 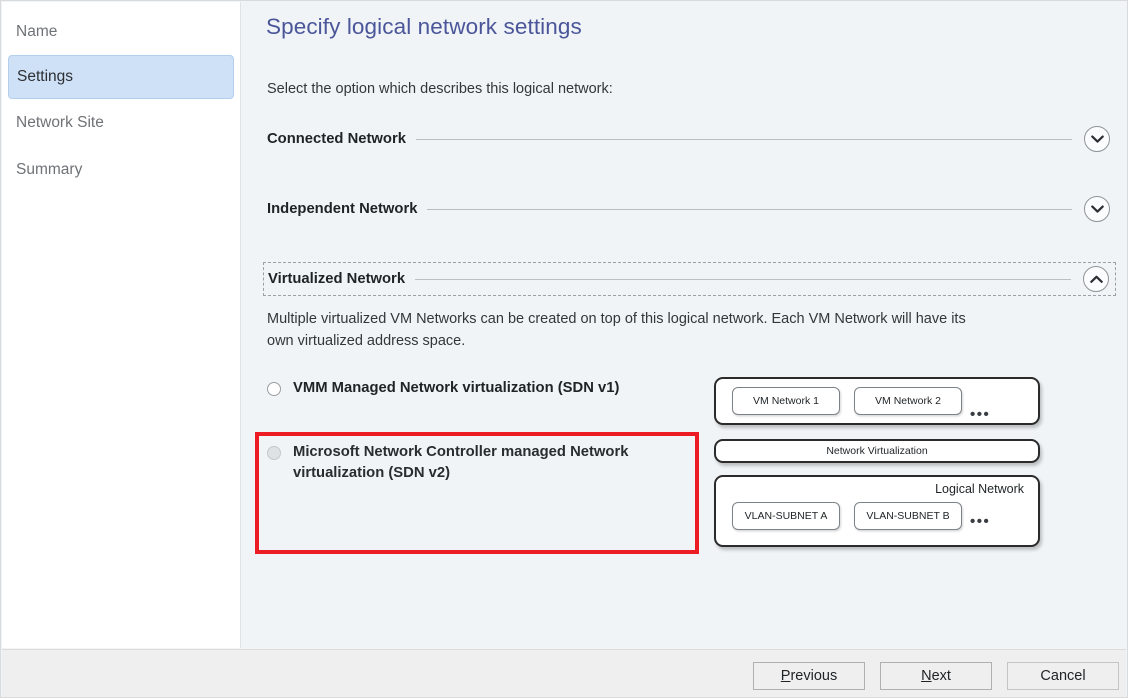 I want to click on vm-network-box: VM Network 1, so click(x=786, y=401).